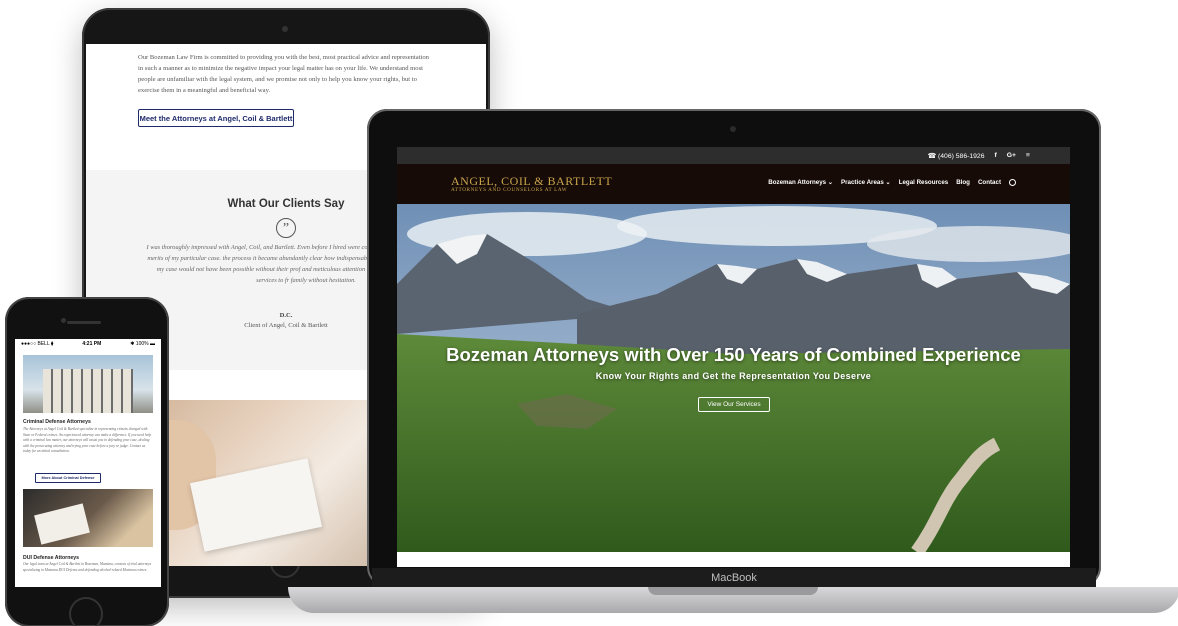 This screenshot has height=626, width=1178. What do you see at coordinates (733, 600) in the screenshot?
I see `laptop-base` at bounding box center [733, 600].